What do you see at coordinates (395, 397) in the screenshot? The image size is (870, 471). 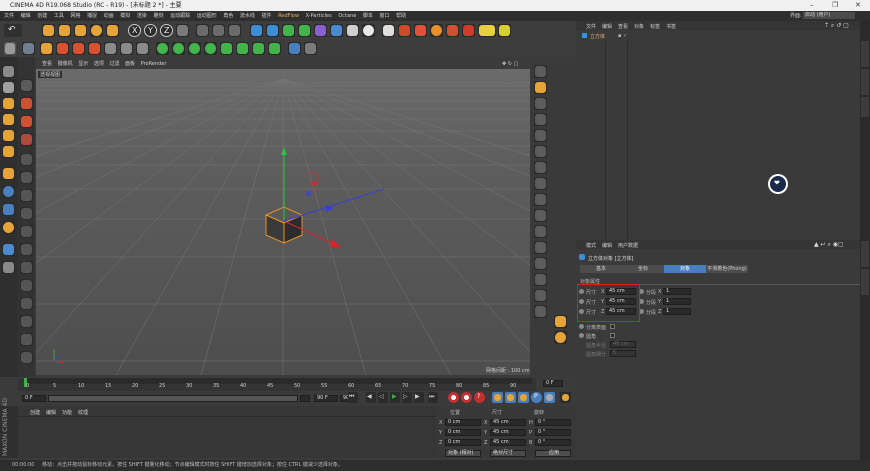 I see `play-button: ▶` at bounding box center [395, 397].